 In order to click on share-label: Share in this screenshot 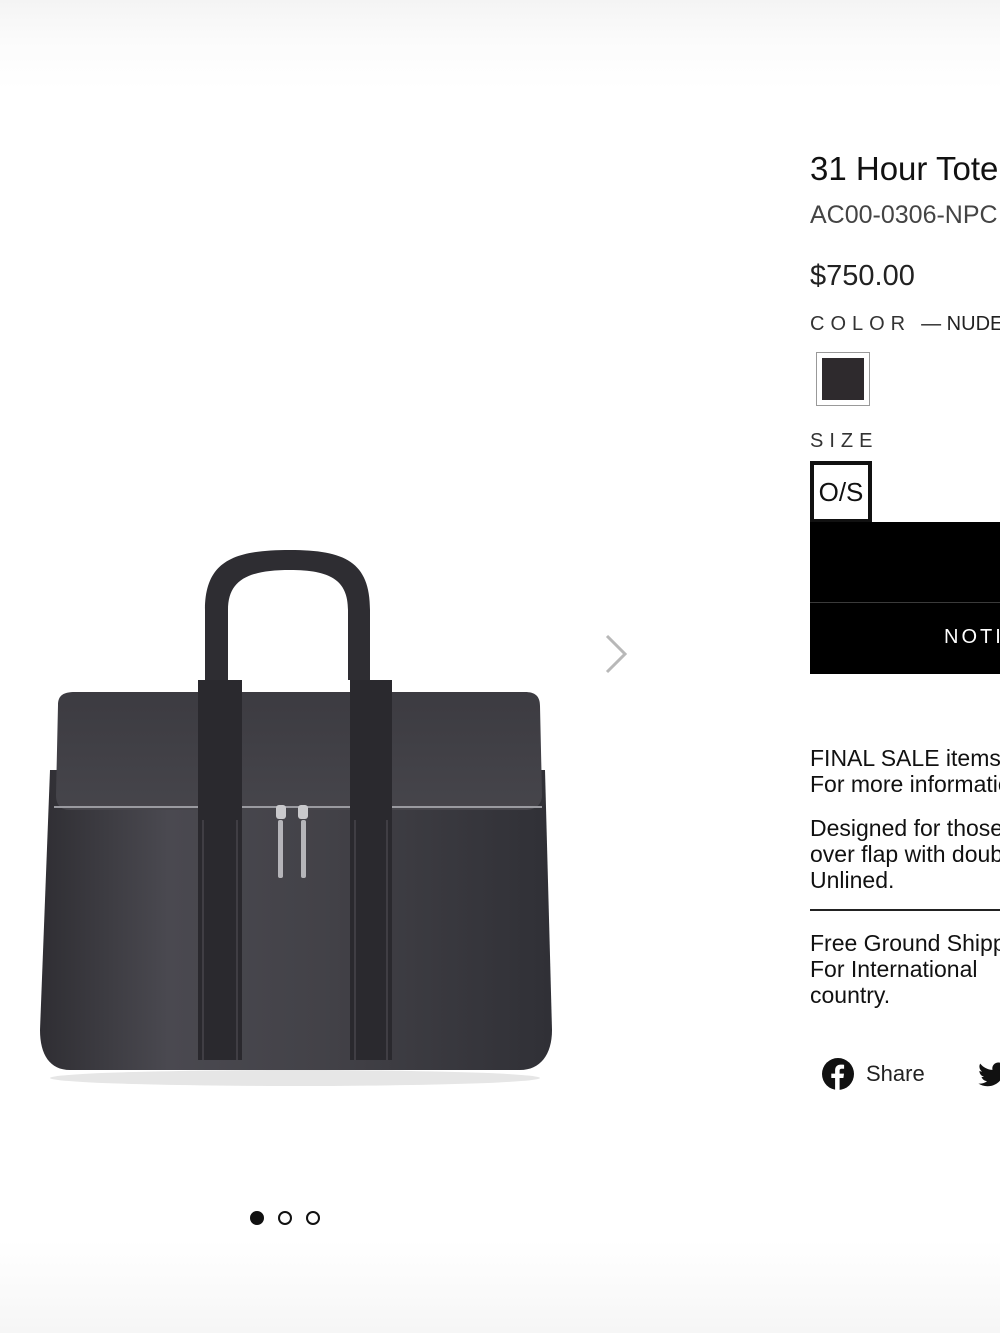, I will do `click(895, 1073)`.